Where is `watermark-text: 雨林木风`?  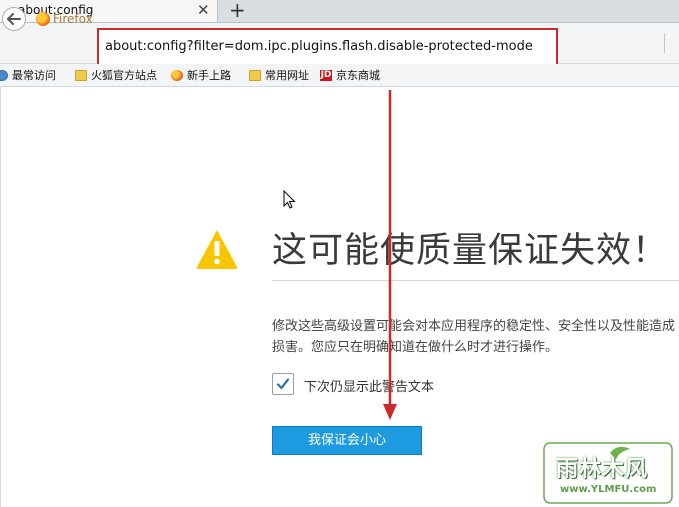 watermark-text: 雨林木风 is located at coordinates (602, 469).